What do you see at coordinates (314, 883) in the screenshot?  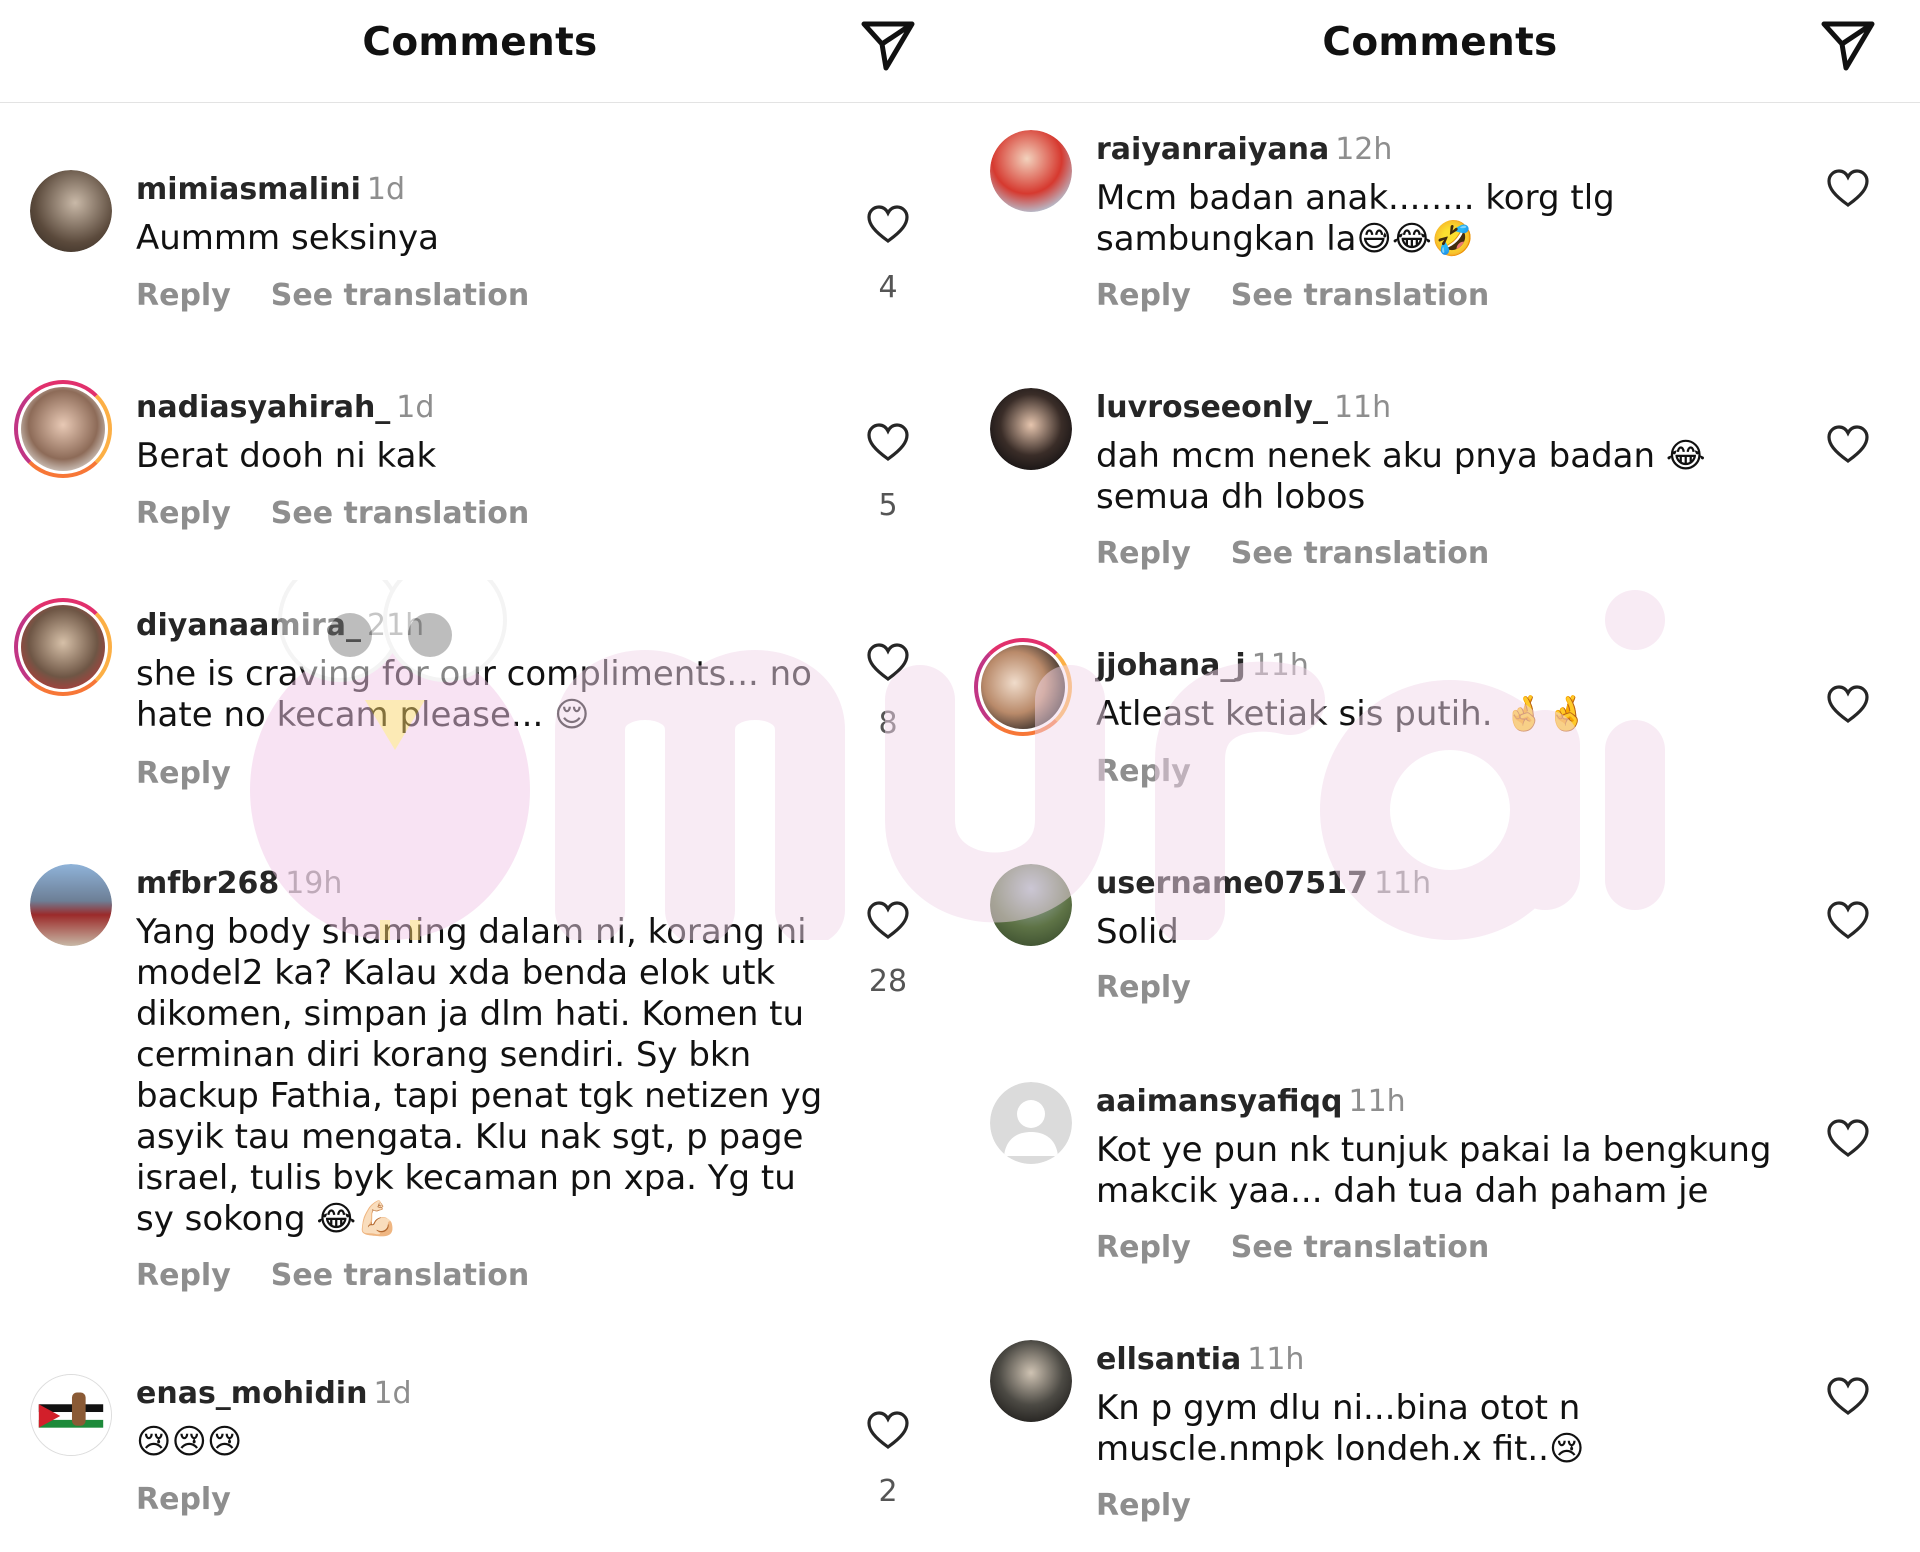 I see `timestamp: 19h` at bounding box center [314, 883].